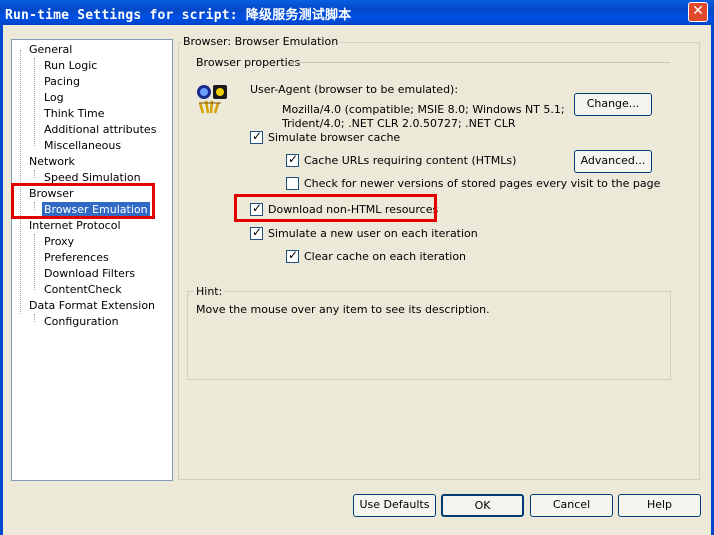 This screenshot has height=535, width=714. I want to click on tree-item-internet-protocol: Internet Protocol, so click(75, 225).